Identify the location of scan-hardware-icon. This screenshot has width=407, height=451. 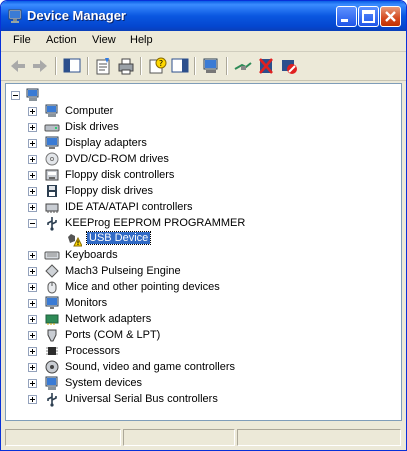
(211, 66).